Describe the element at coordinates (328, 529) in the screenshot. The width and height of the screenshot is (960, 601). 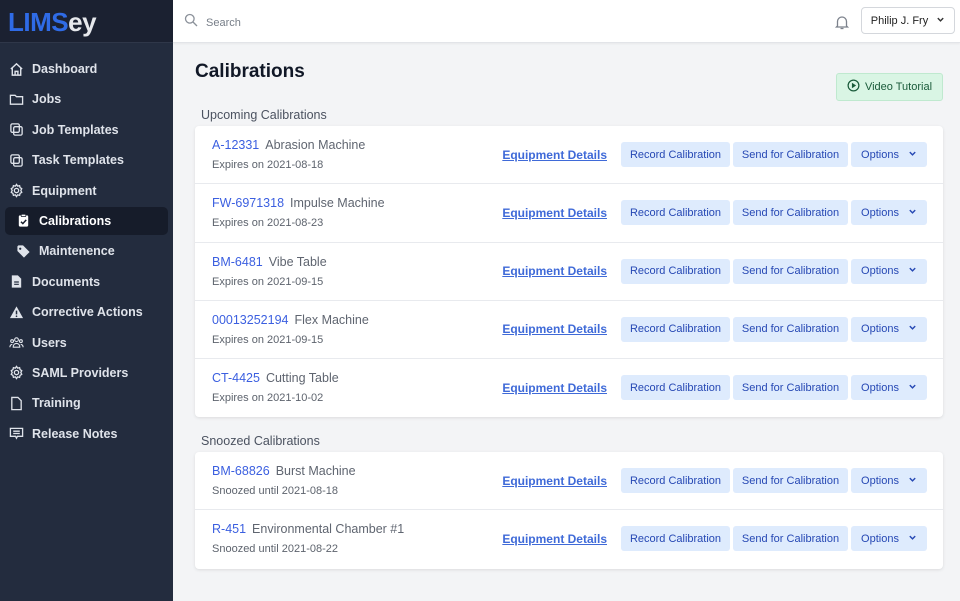
I see `equipment-name: Environmental Chamber #1` at that location.